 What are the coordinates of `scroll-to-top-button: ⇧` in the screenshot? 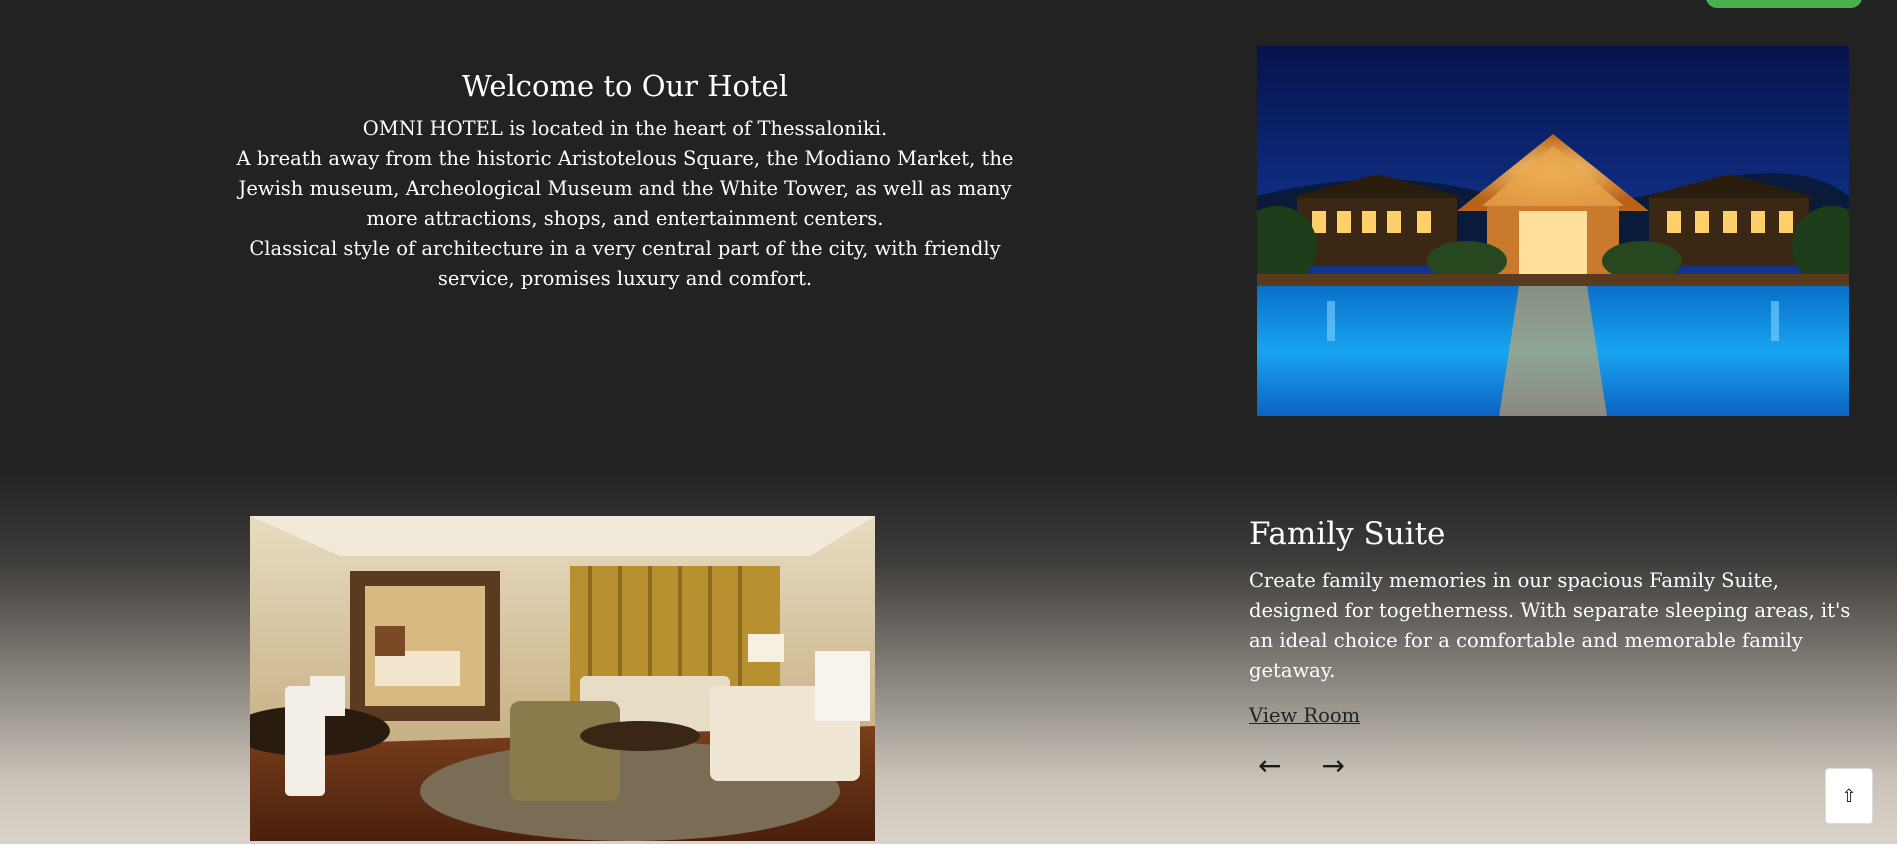 It's located at (1849, 796).